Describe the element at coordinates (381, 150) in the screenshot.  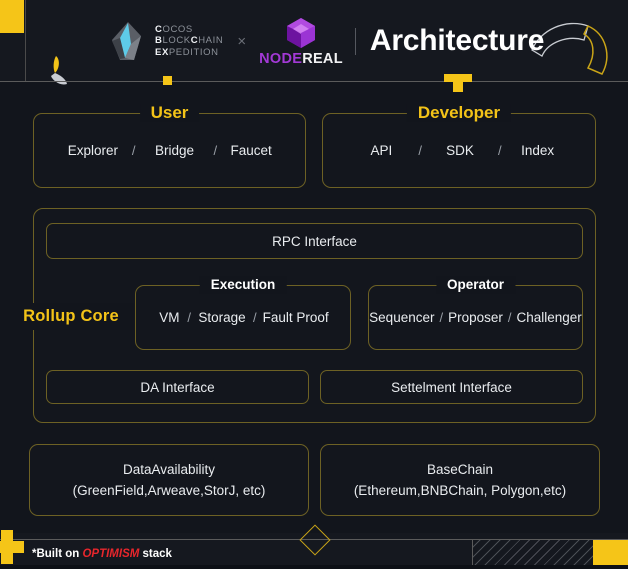
I see `developer-item-api: API` at that location.